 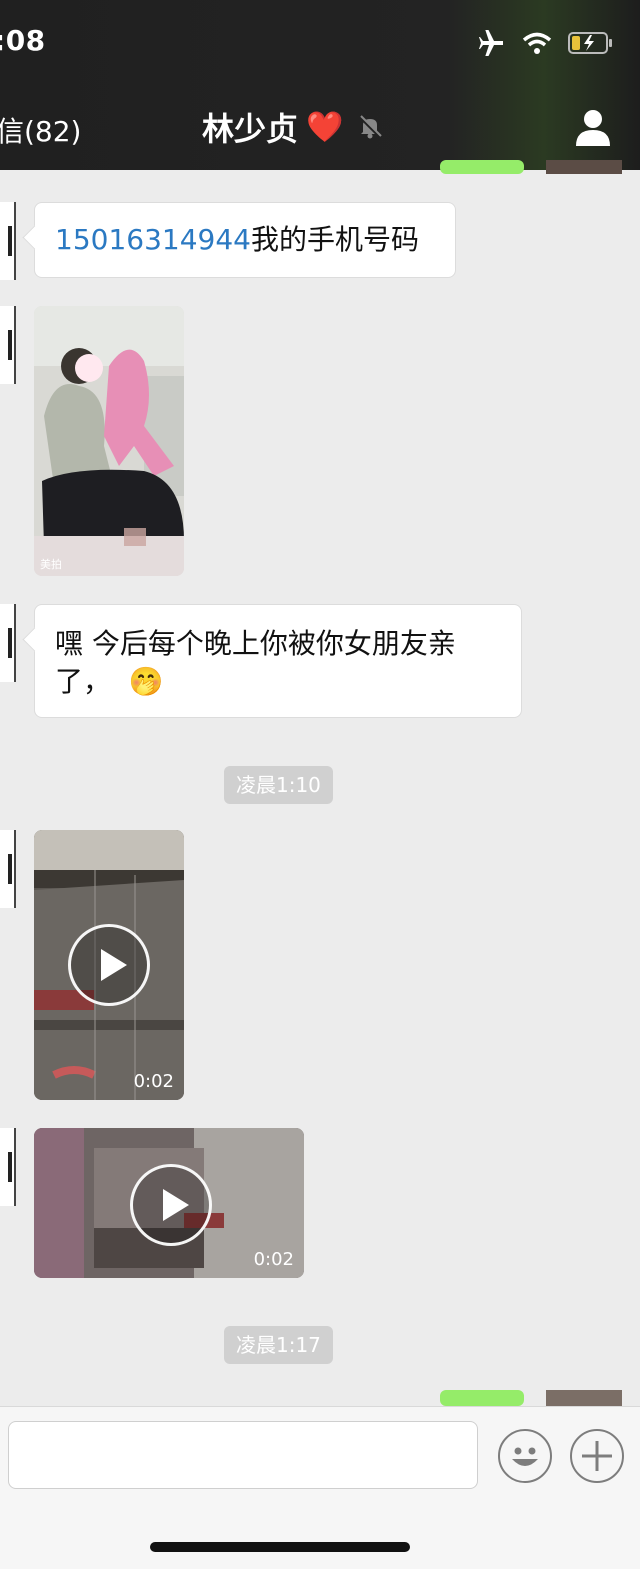 I want to click on message-bubble: 嘿 今后每个晚上你被你女朋友亲 了， 🤭, so click(x=278, y=661).